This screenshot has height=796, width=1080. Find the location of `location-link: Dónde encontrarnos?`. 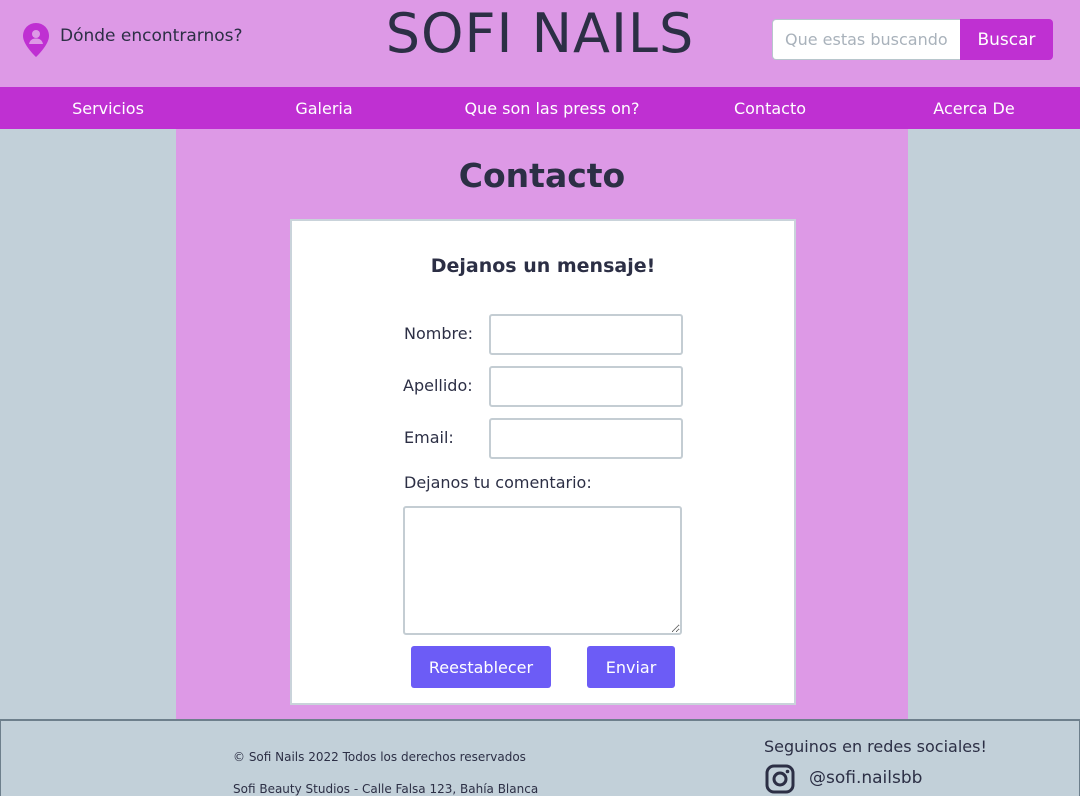

location-link: Dónde encontrarnos? is located at coordinates (132, 40).